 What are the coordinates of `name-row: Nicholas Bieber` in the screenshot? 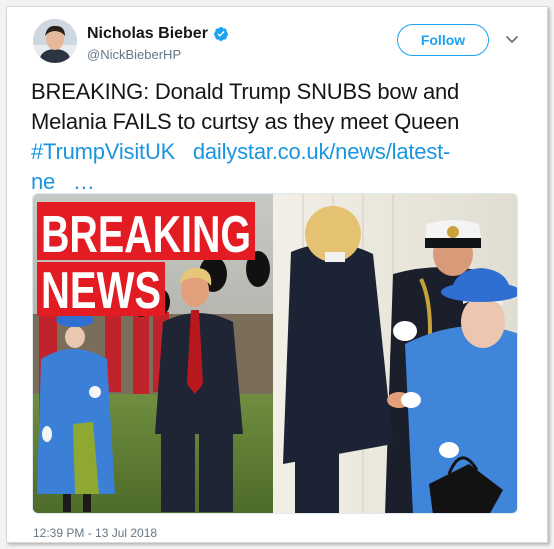 It's located at (158, 34).